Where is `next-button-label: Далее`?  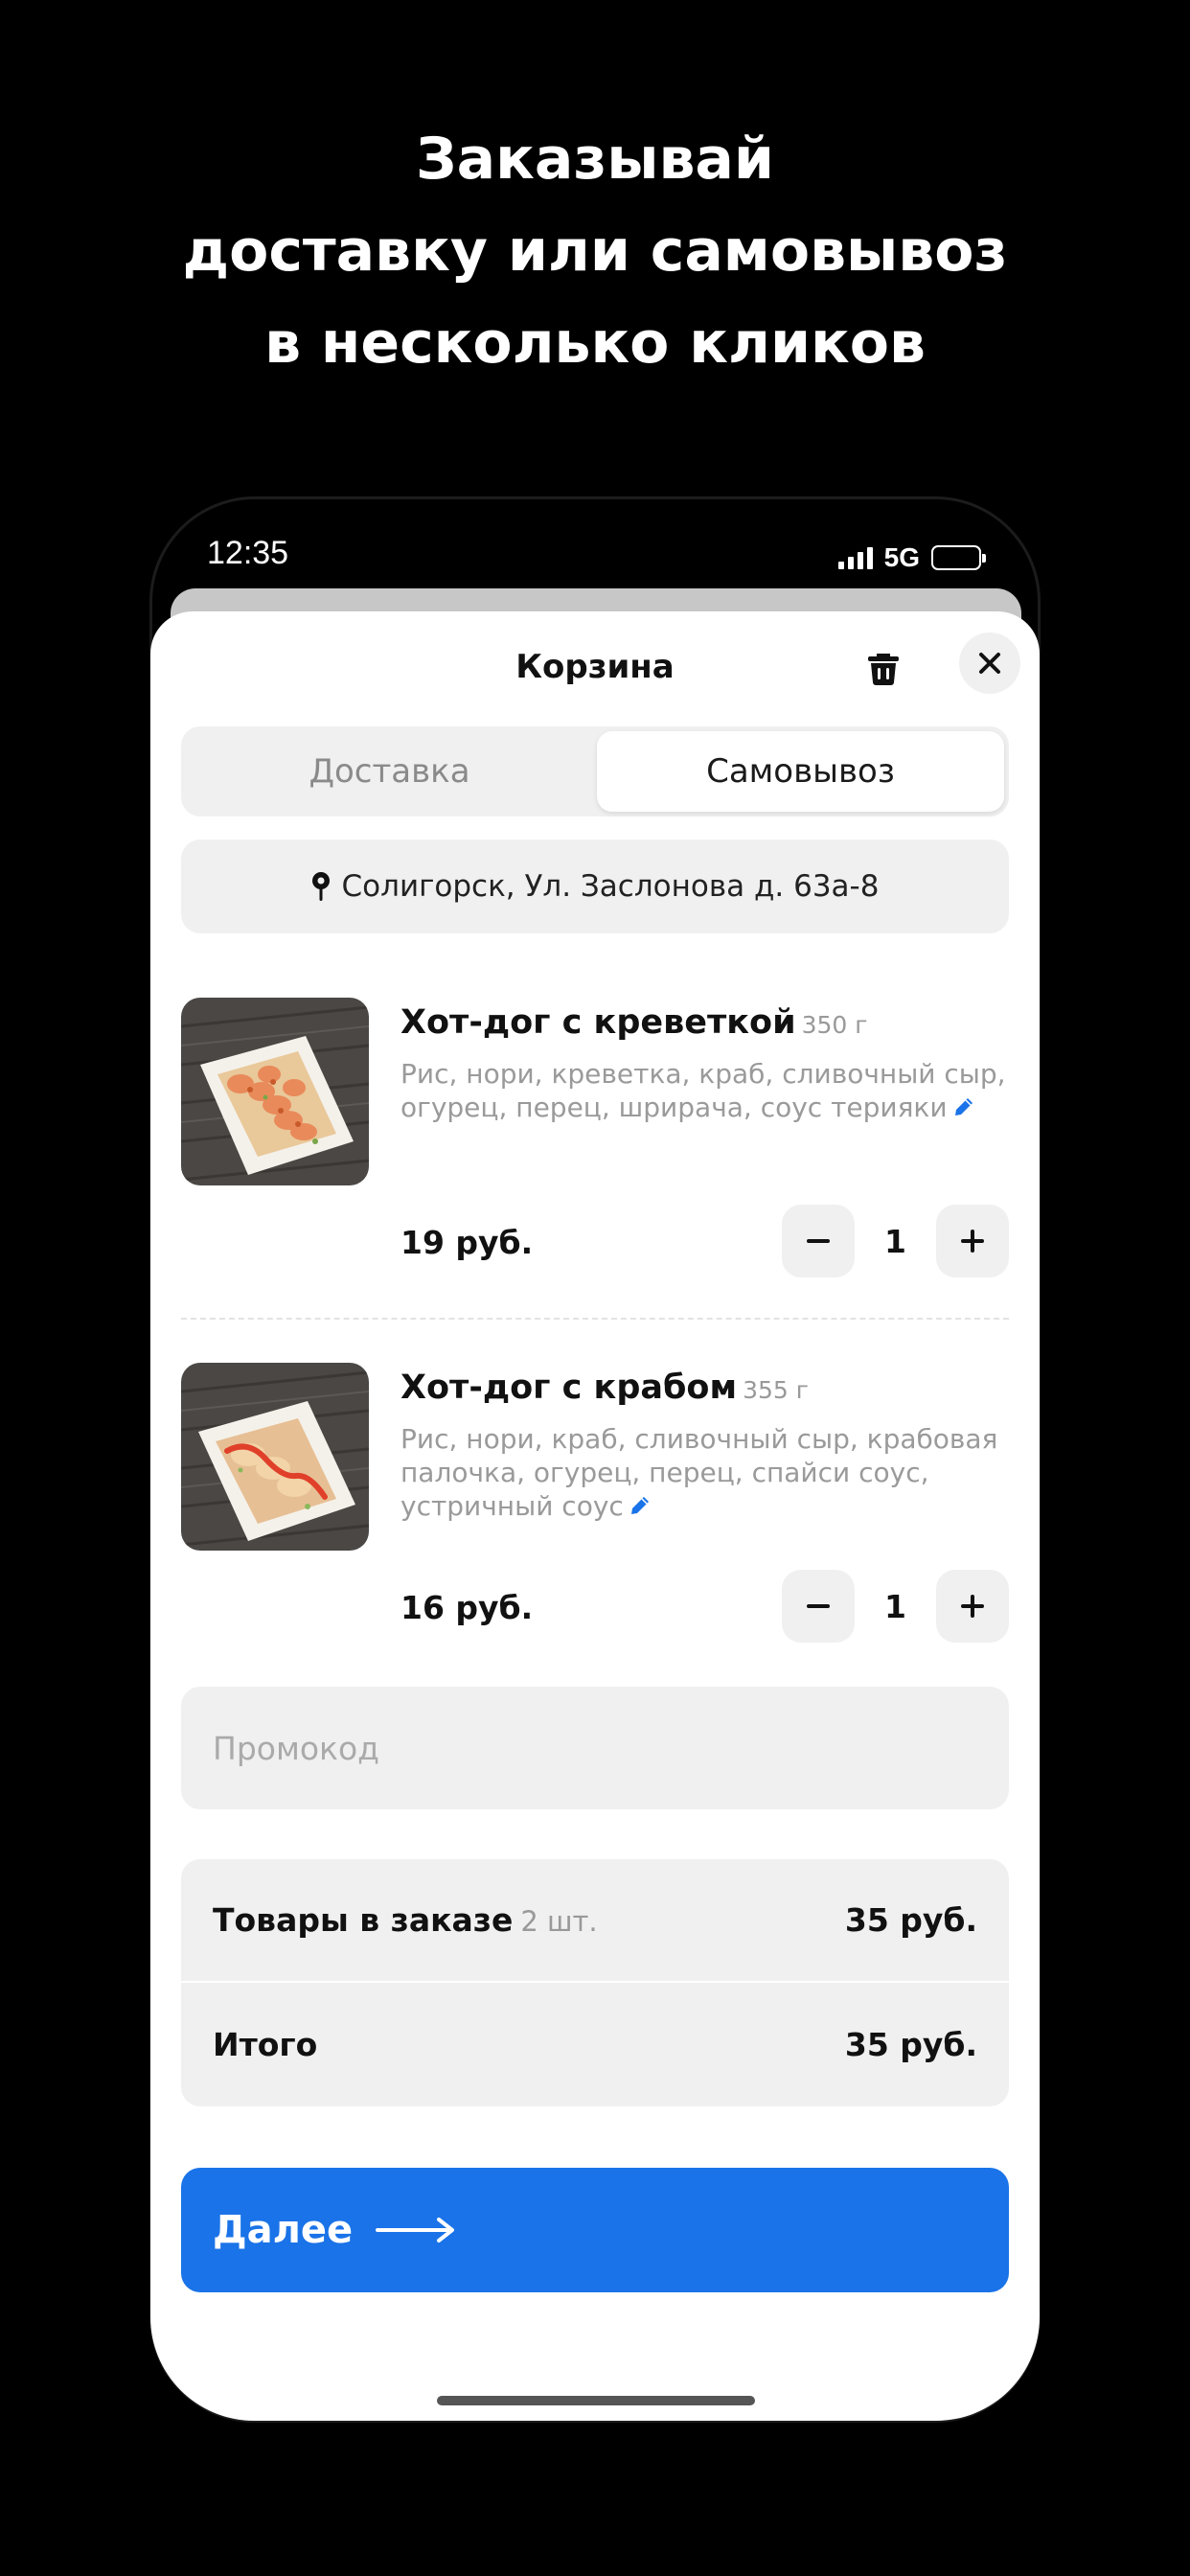
next-button-label: Далее is located at coordinates (284, 2230).